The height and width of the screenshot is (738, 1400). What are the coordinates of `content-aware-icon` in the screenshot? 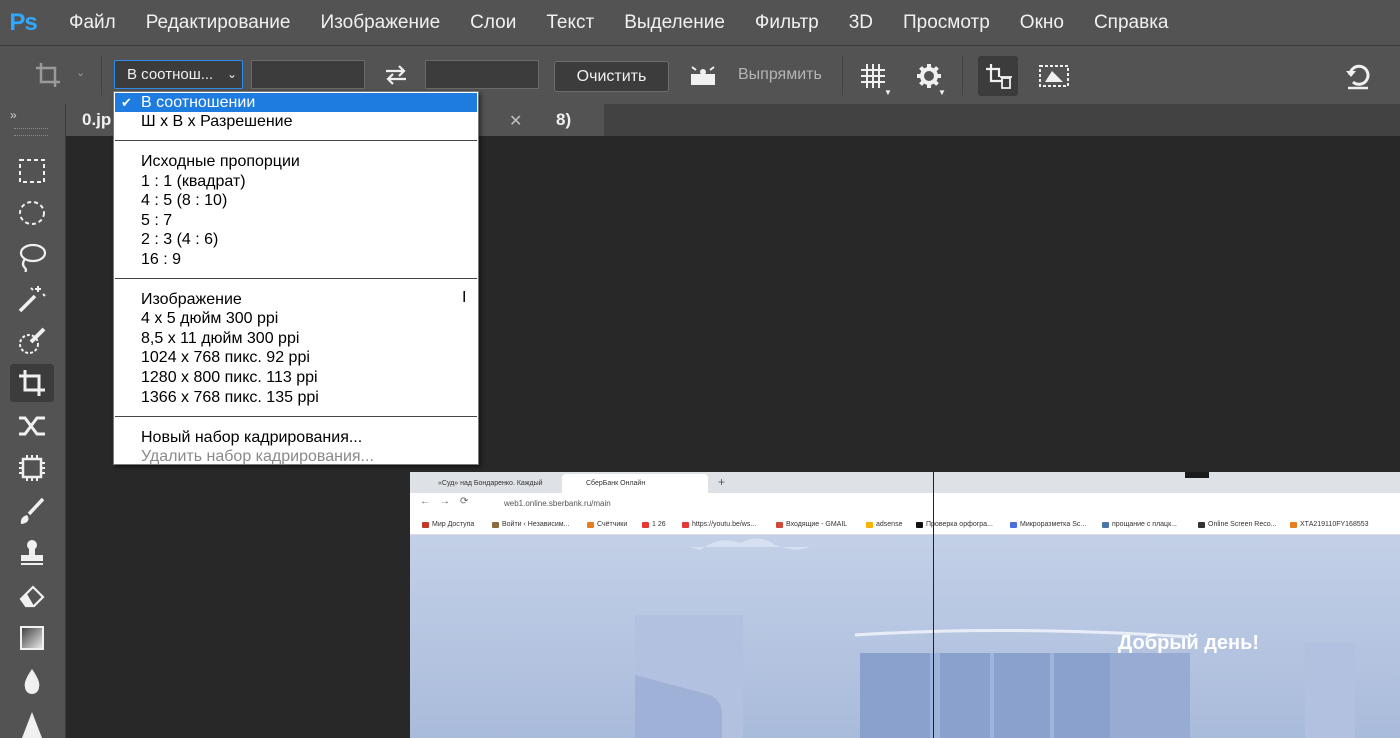 It's located at (1054, 76).